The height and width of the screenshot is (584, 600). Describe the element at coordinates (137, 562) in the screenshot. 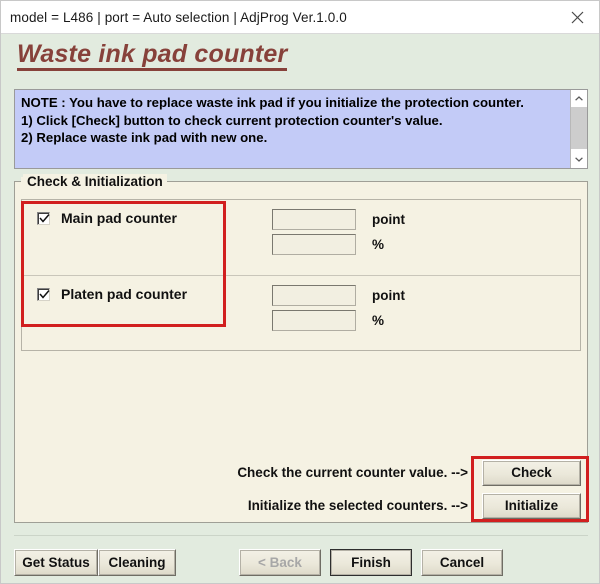

I see `cleaning-button: Cleaning` at that location.